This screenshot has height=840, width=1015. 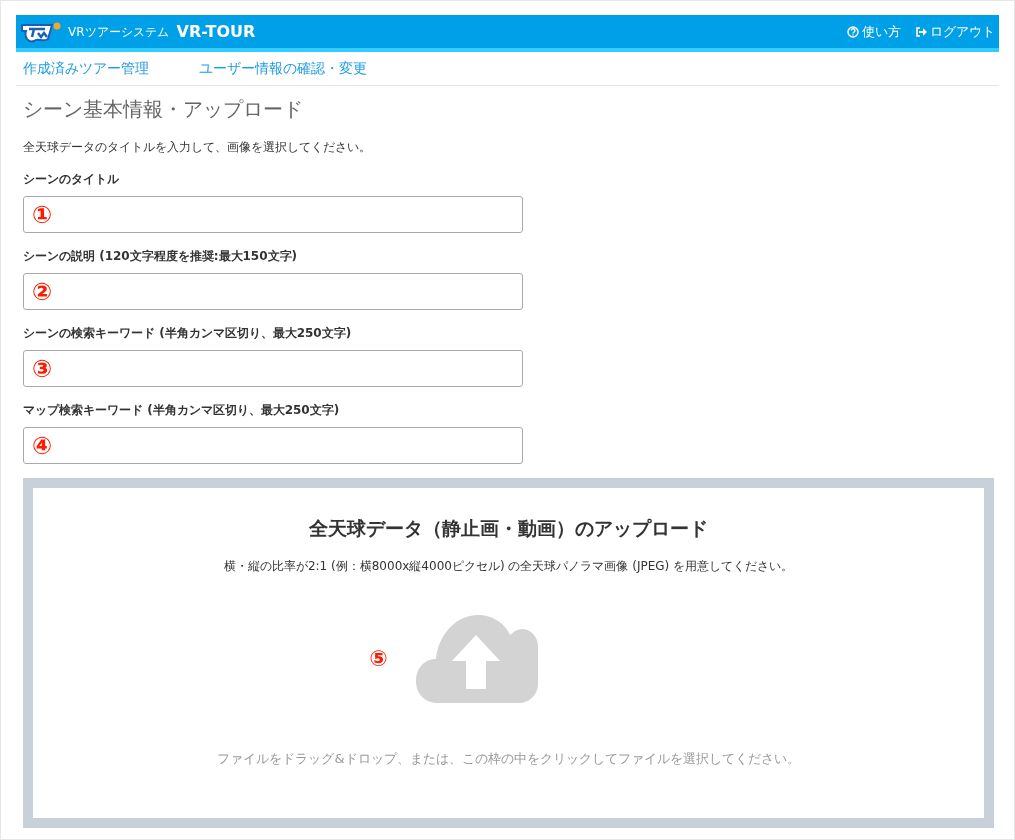 What do you see at coordinates (283, 68) in the screenshot?
I see `nav-link: ユーザー情報の確認・変更` at bounding box center [283, 68].